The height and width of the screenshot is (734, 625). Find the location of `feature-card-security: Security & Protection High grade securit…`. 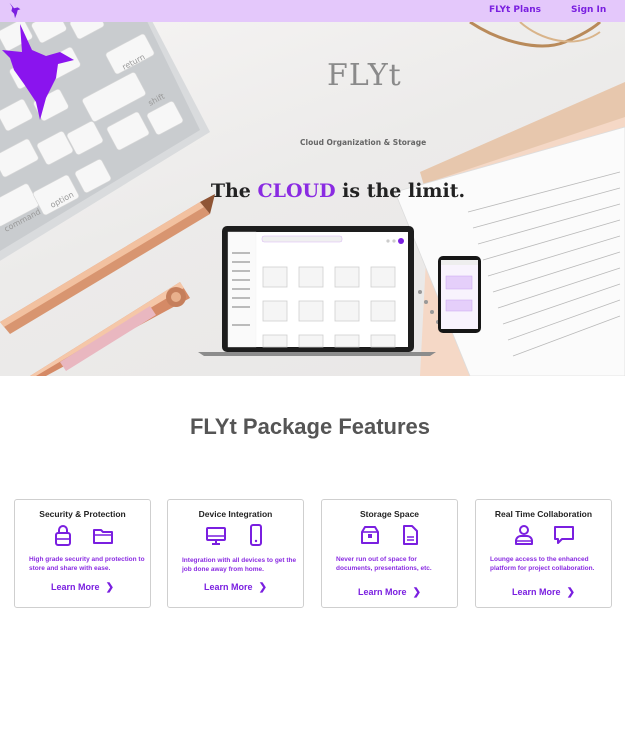

feature-card-security: Security & Protection High grade securit… is located at coordinates (82, 553).